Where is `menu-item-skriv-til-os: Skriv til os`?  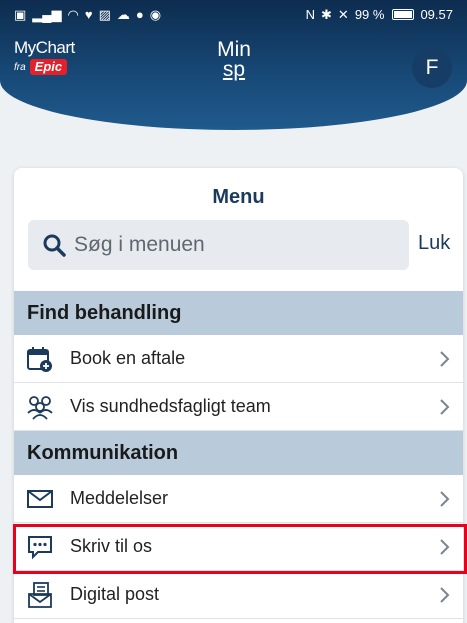
menu-item-skriv-til-os: Skriv til os is located at coordinates (238, 547).